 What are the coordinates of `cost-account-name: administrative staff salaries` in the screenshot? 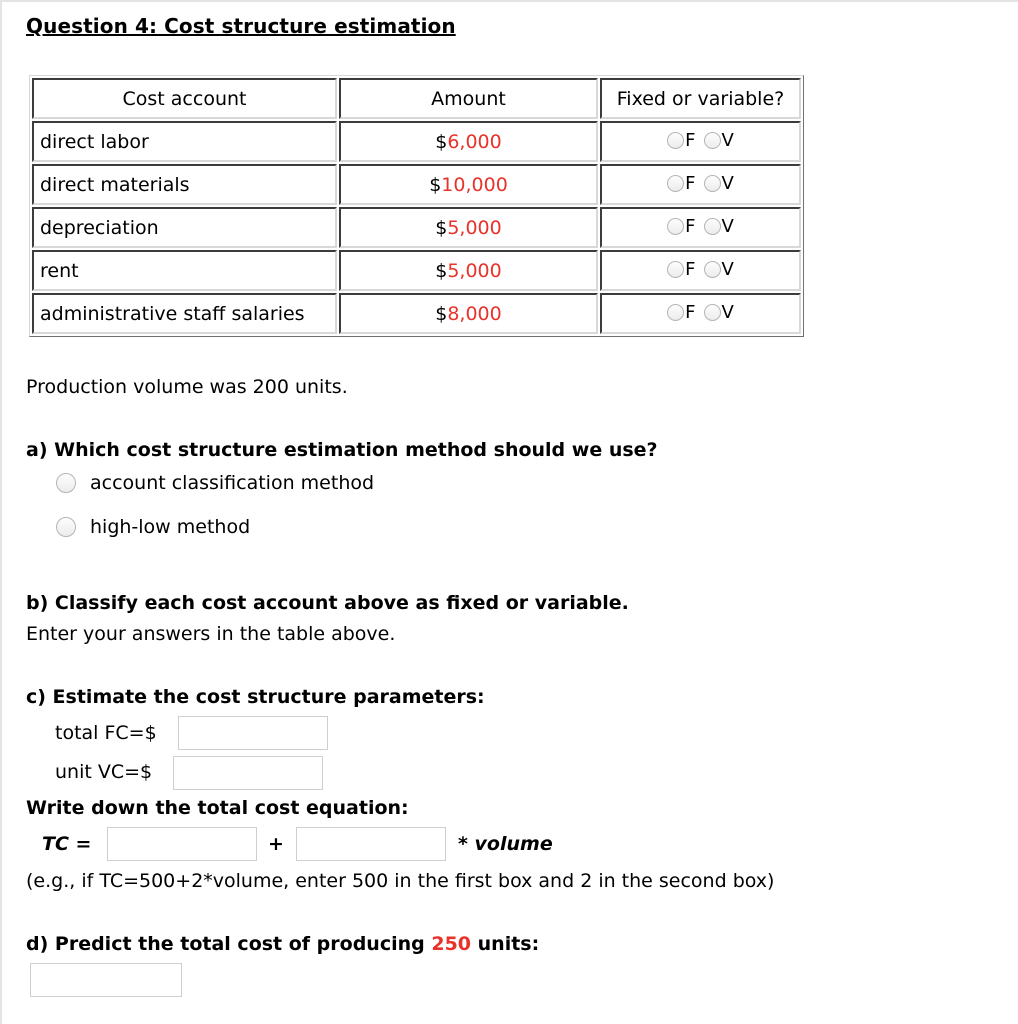 It's located at (184, 313).